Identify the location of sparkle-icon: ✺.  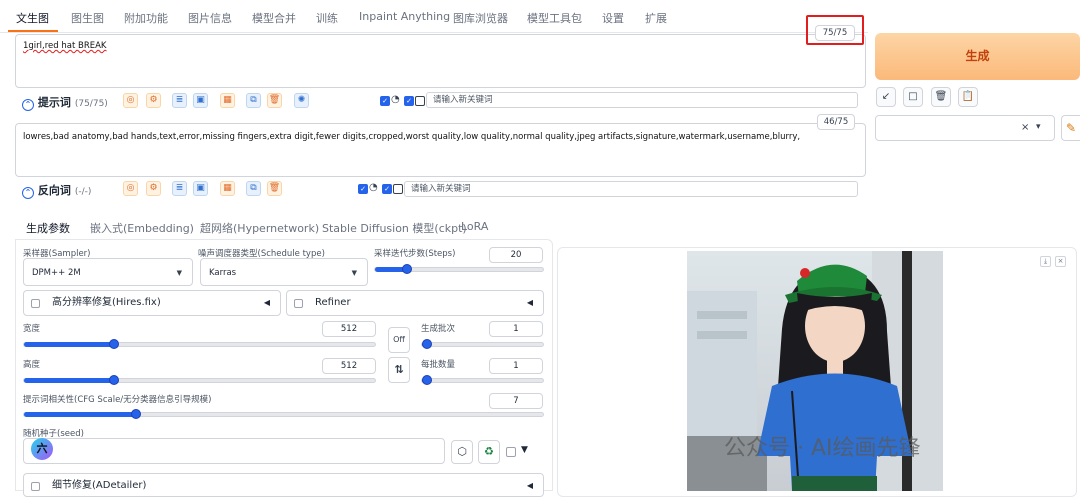
(301, 100).